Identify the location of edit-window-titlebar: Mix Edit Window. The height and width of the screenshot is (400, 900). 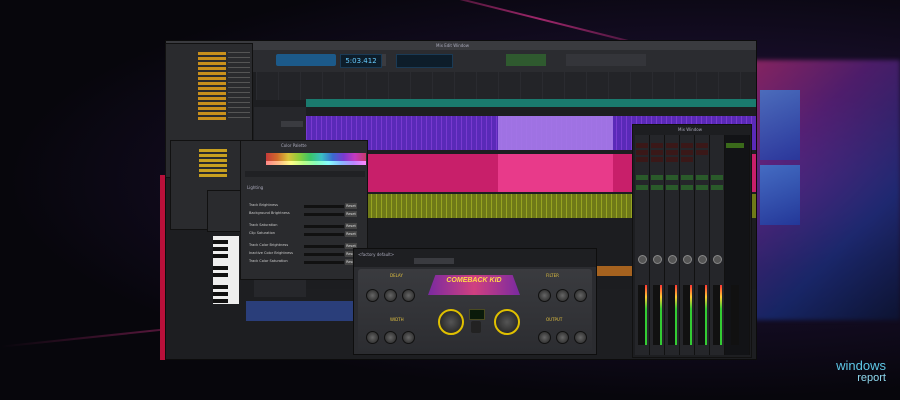
(461, 45).